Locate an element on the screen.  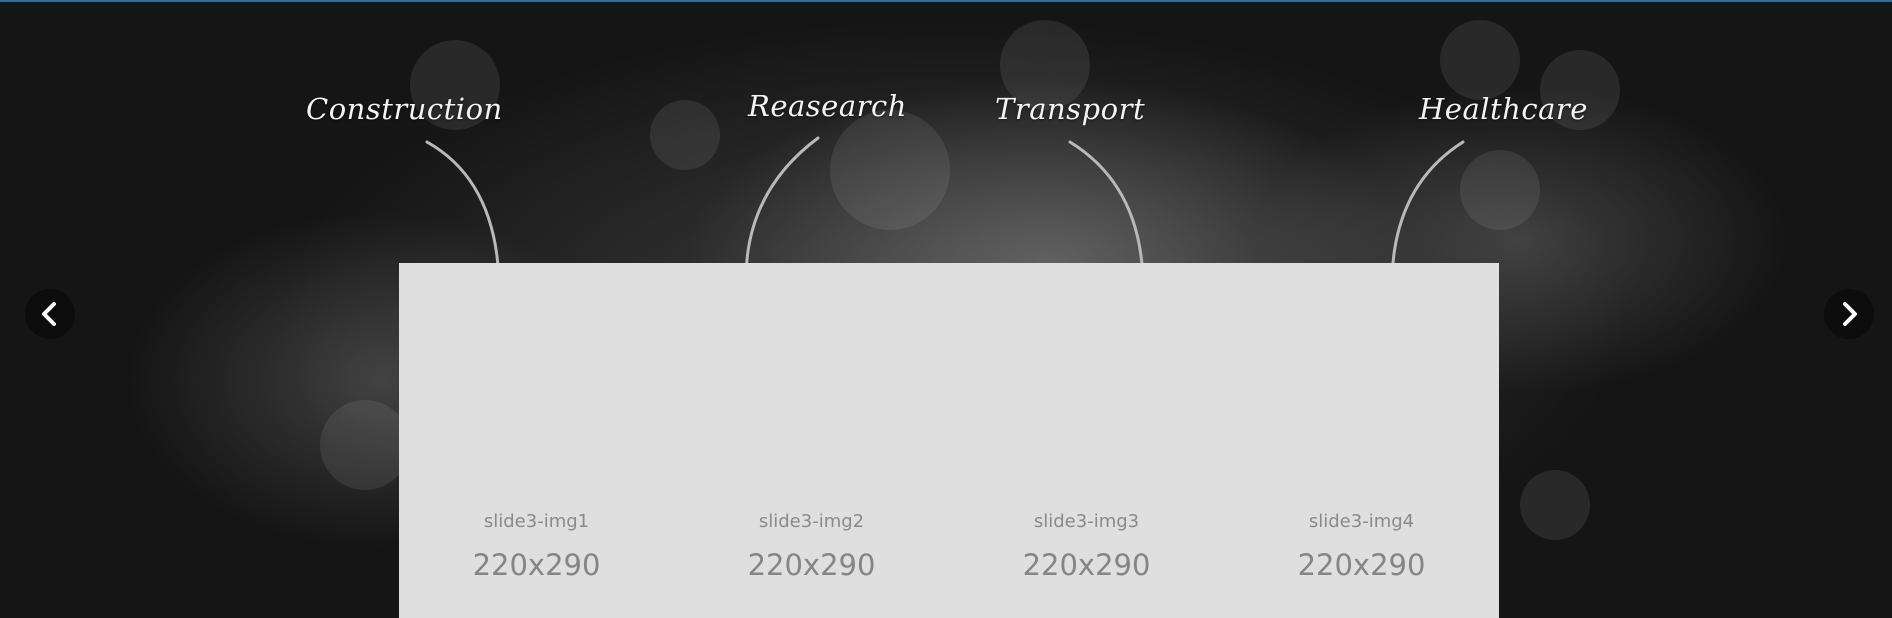
slide-image-placeholder-3: slide3-img3 220x290 is located at coordinates (1086, 440).